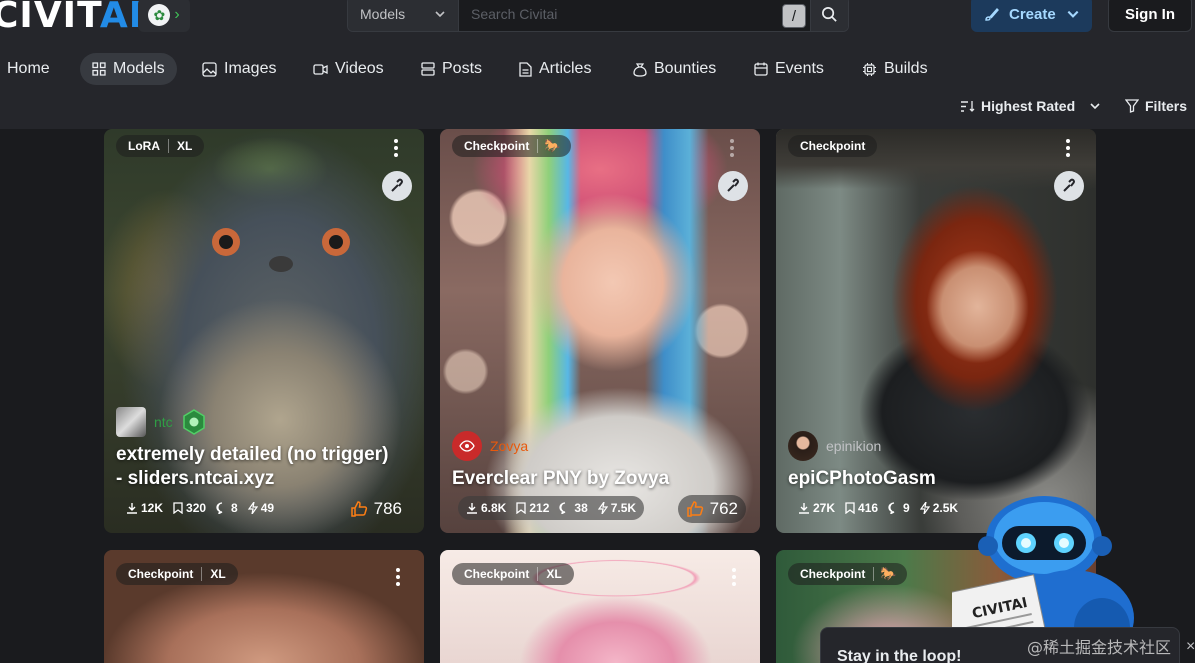  Describe the element at coordinates (509, 446) in the screenshot. I see `creator-name: Zovya` at that location.